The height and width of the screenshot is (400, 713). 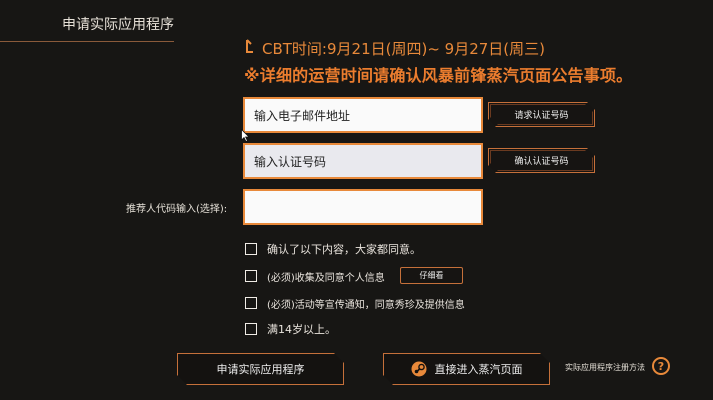 I want to click on view-detail-label: 仔细看, so click(x=431, y=275).